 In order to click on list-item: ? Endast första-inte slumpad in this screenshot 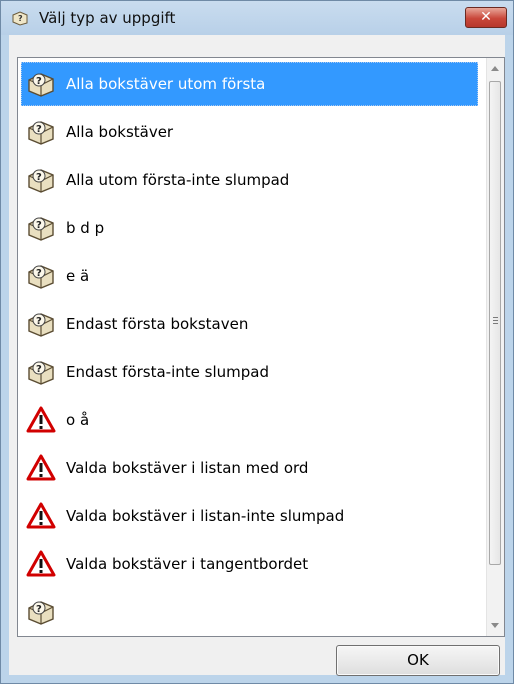, I will do `click(249, 372)`.